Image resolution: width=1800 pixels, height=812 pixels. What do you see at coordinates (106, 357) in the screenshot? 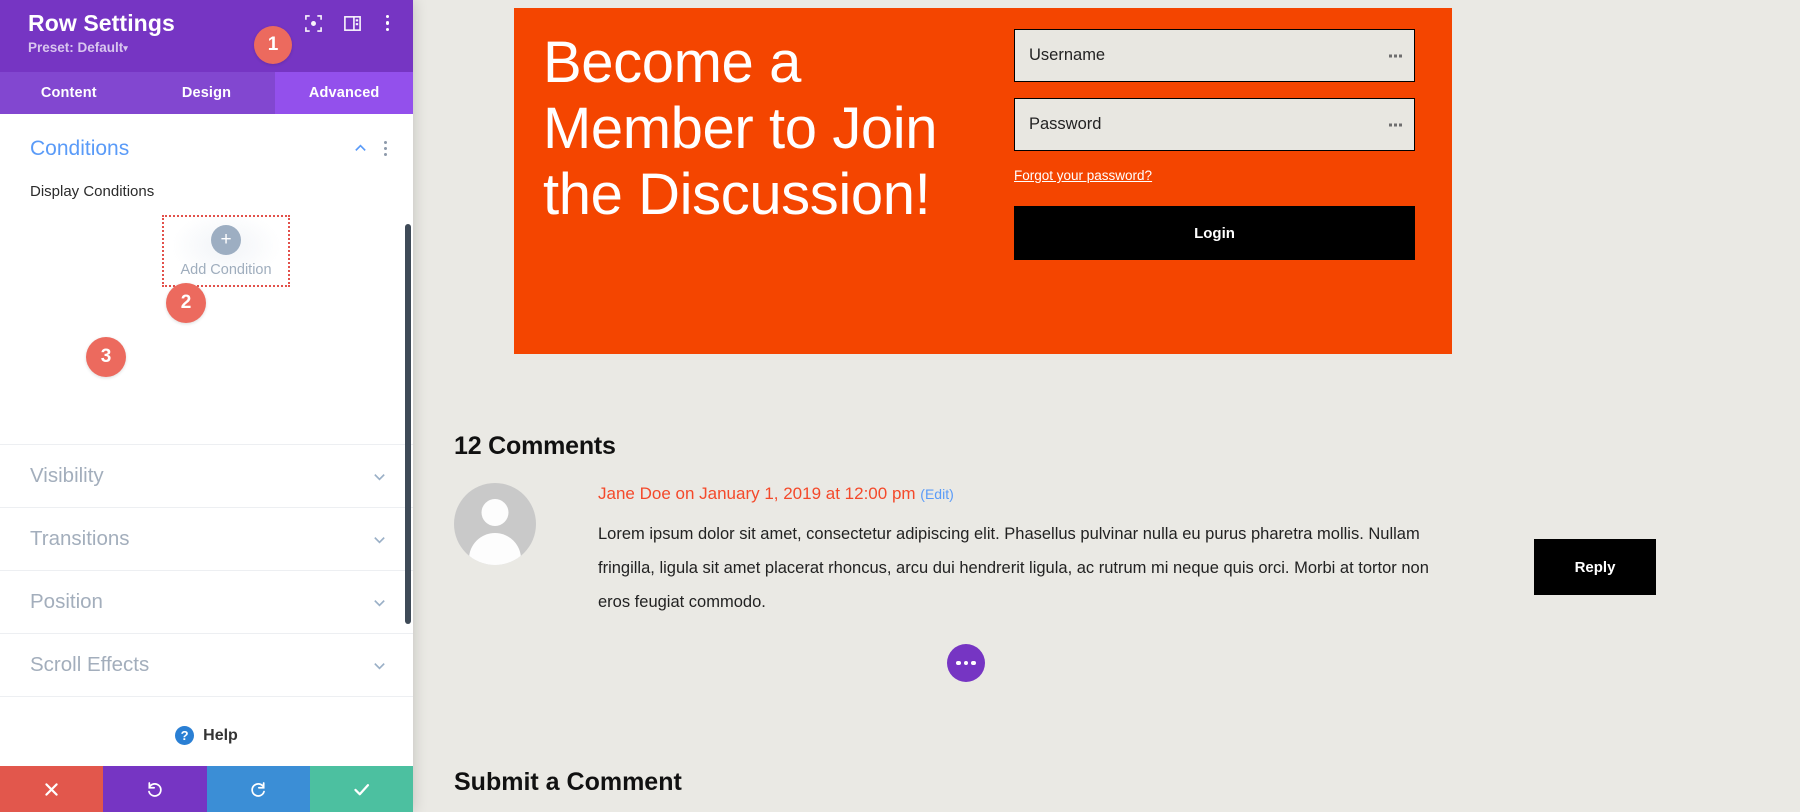
I see `annotation-badge-3: 3` at bounding box center [106, 357].